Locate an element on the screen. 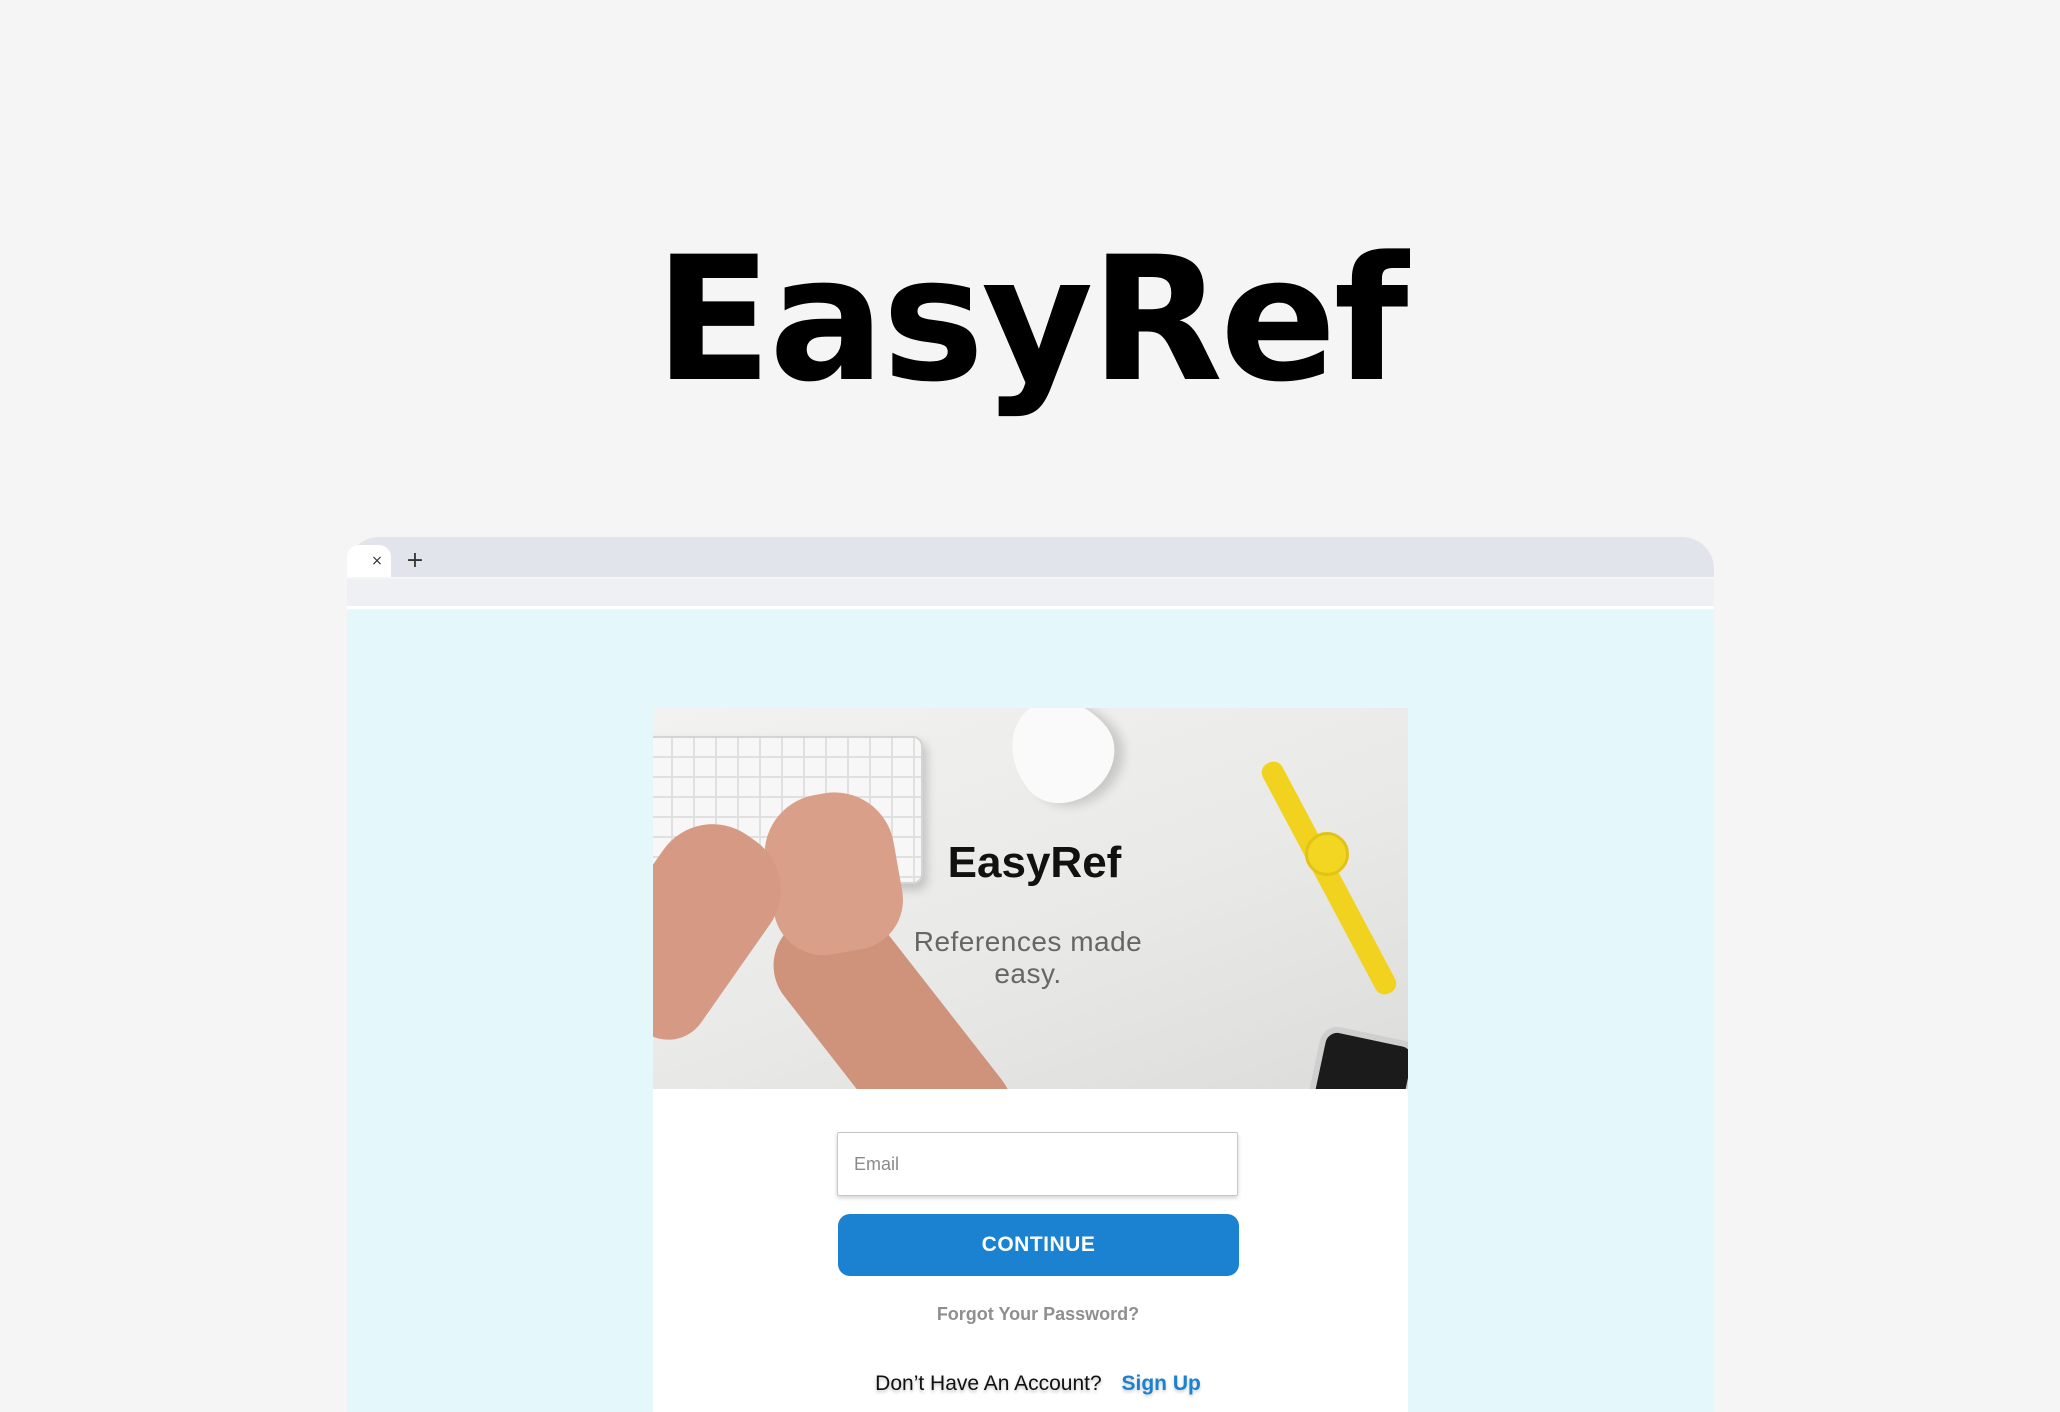  page-title: EasyRef is located at coordinates (1031, 319).